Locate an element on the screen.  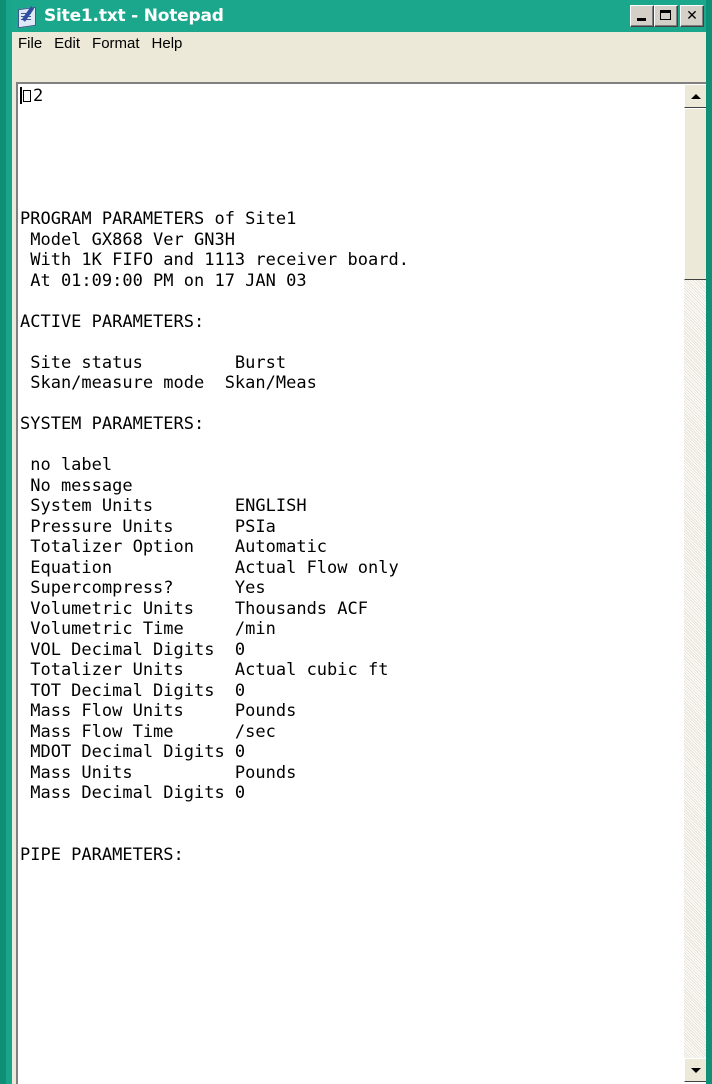
document-line: Volumetric Units Thousands ACF is located at coordinates (194, 608).